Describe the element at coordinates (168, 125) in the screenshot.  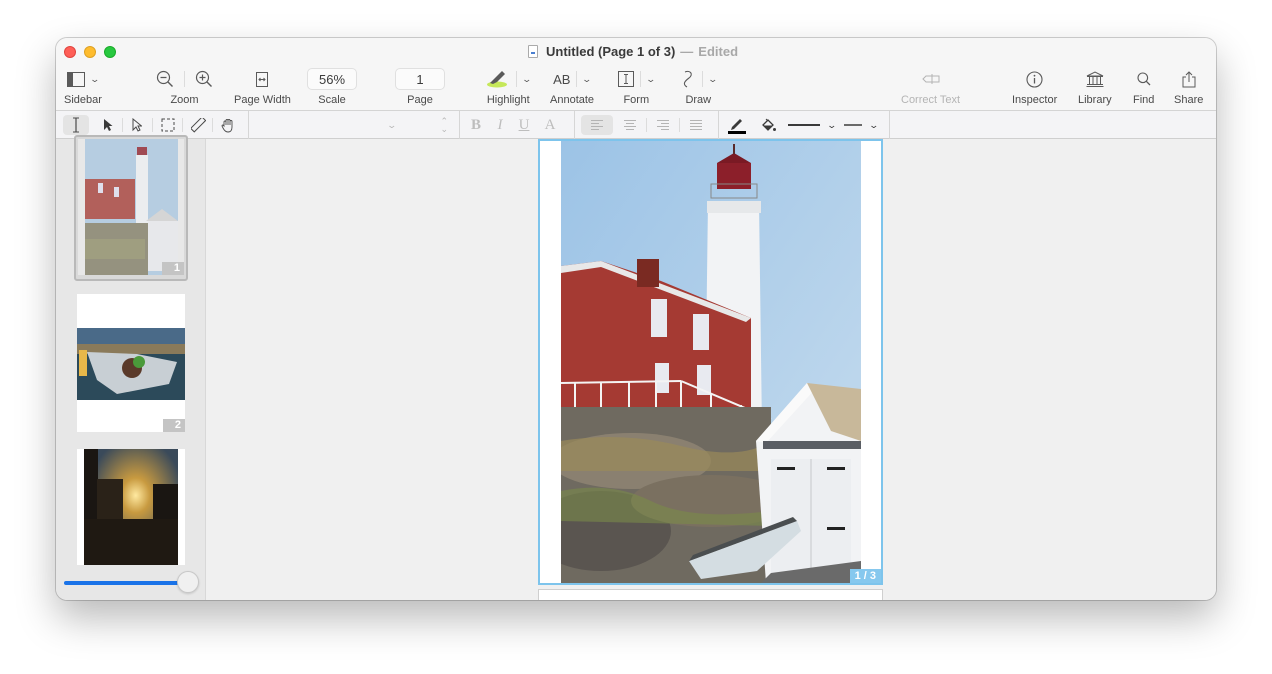
I see `rectangular-selection-tool` at that location.